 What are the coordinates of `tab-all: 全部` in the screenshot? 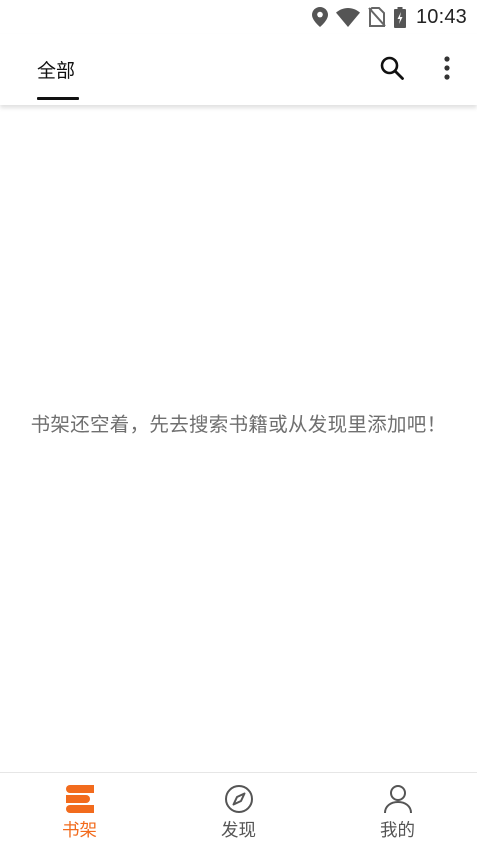 It's located at (56, 69).